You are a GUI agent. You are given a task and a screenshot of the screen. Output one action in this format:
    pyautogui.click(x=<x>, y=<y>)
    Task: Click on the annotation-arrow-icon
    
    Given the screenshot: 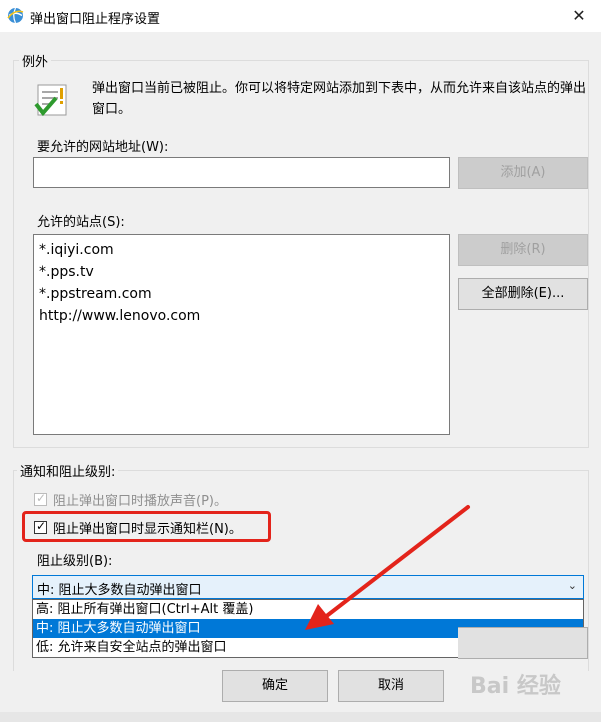 What is the action you would take?
    pyautogui.click(x=387, y=567)
    